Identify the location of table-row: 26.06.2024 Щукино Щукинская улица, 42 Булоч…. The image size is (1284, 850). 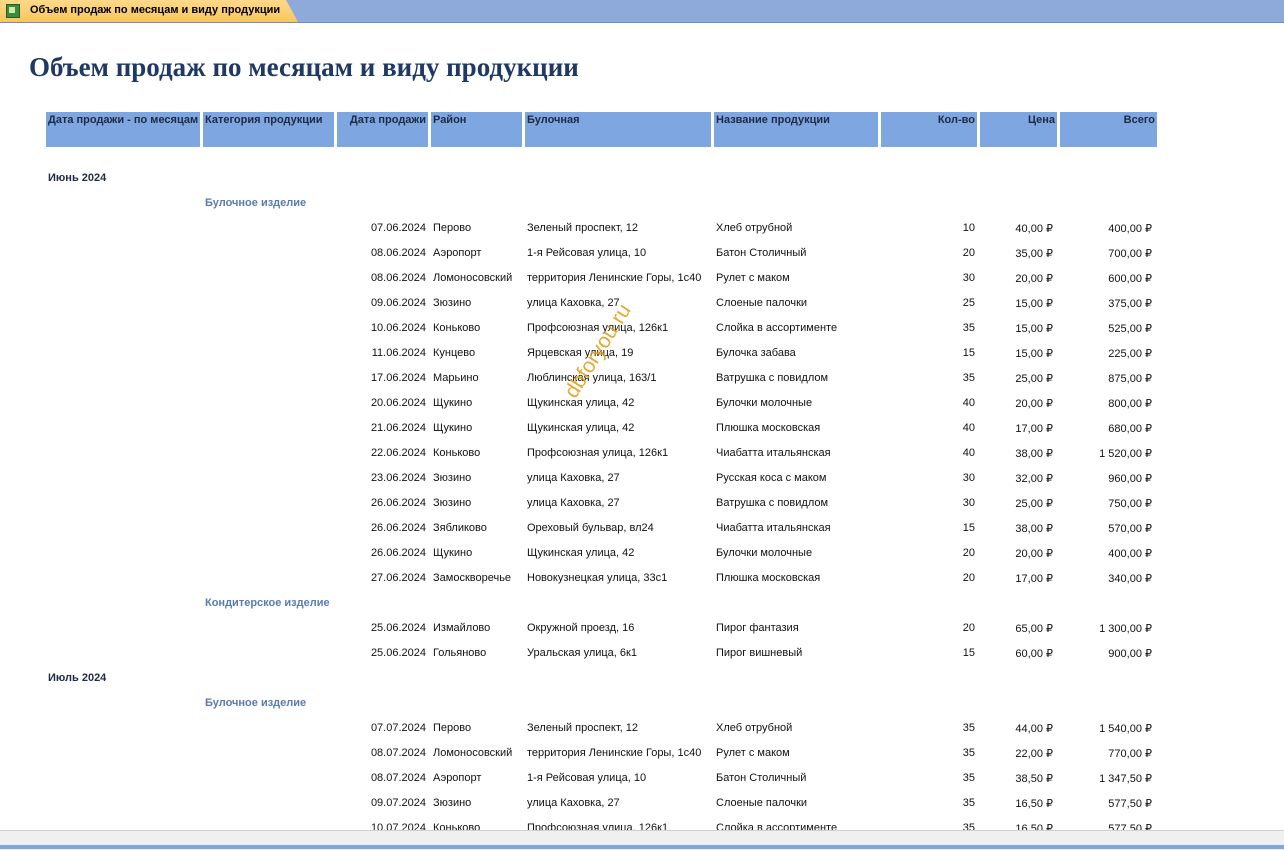
(642, 559).